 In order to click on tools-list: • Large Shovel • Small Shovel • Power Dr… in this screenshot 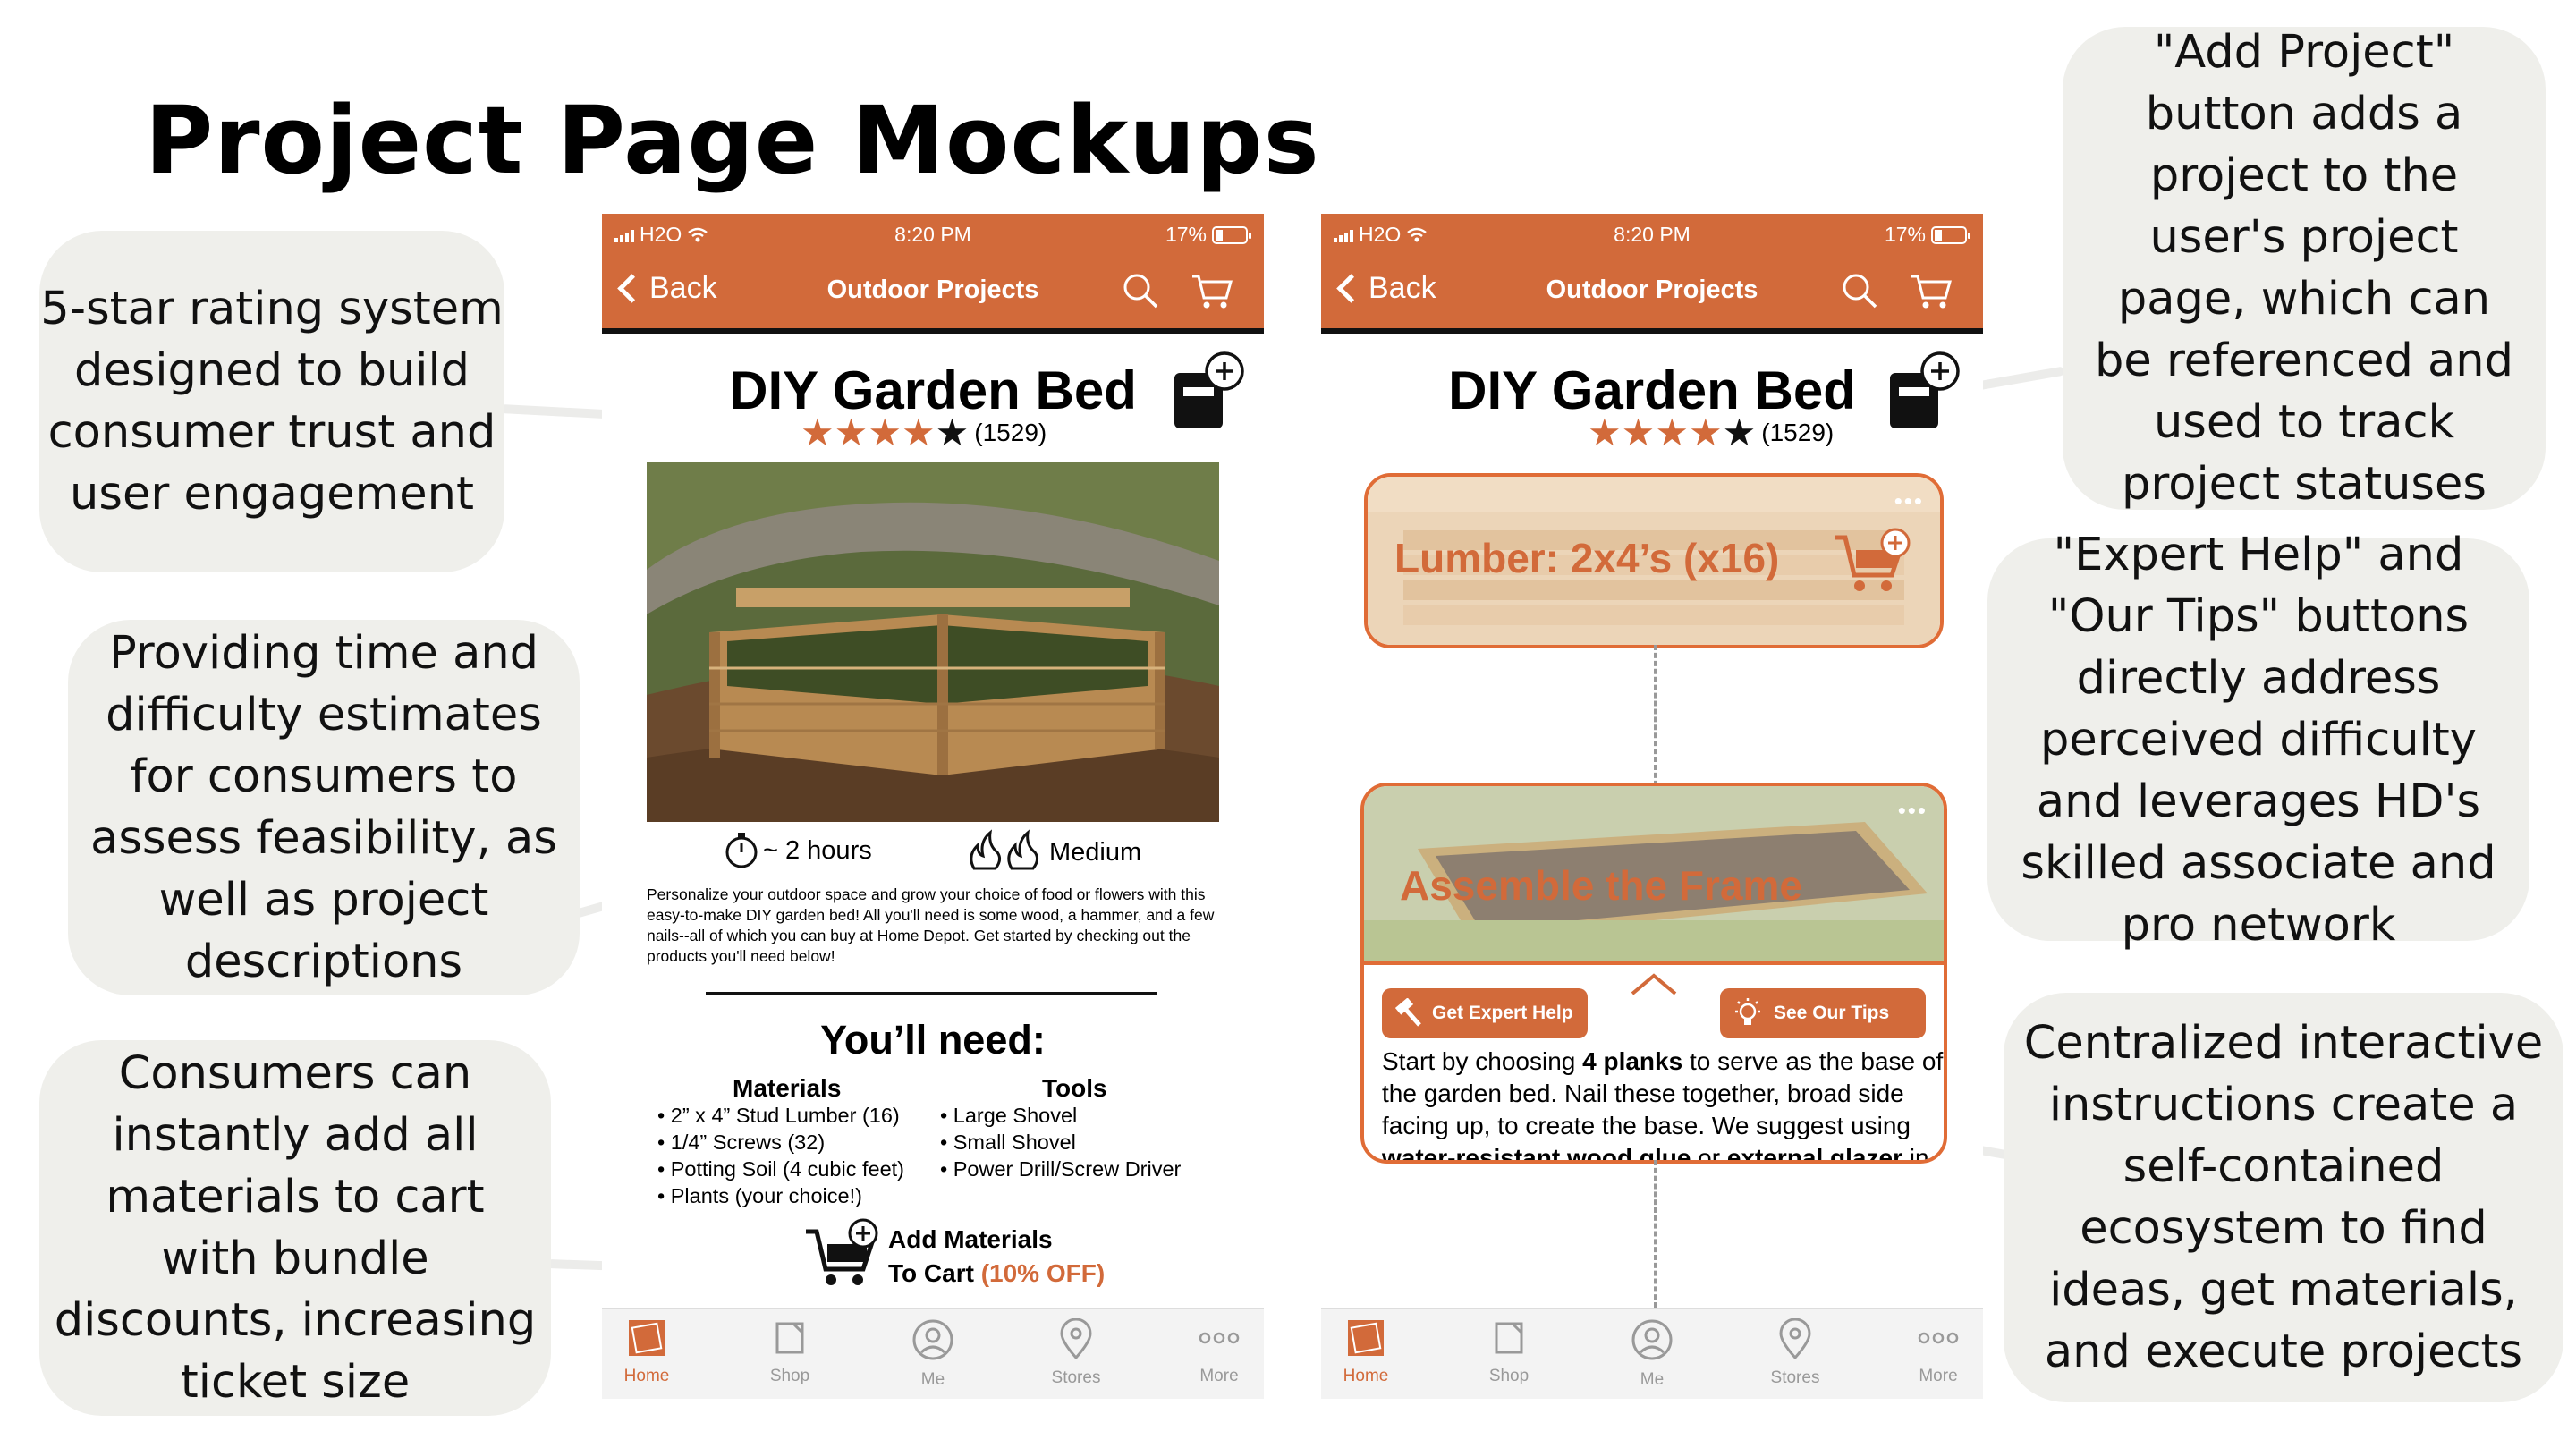, I will do `click(1060, 1142)`.